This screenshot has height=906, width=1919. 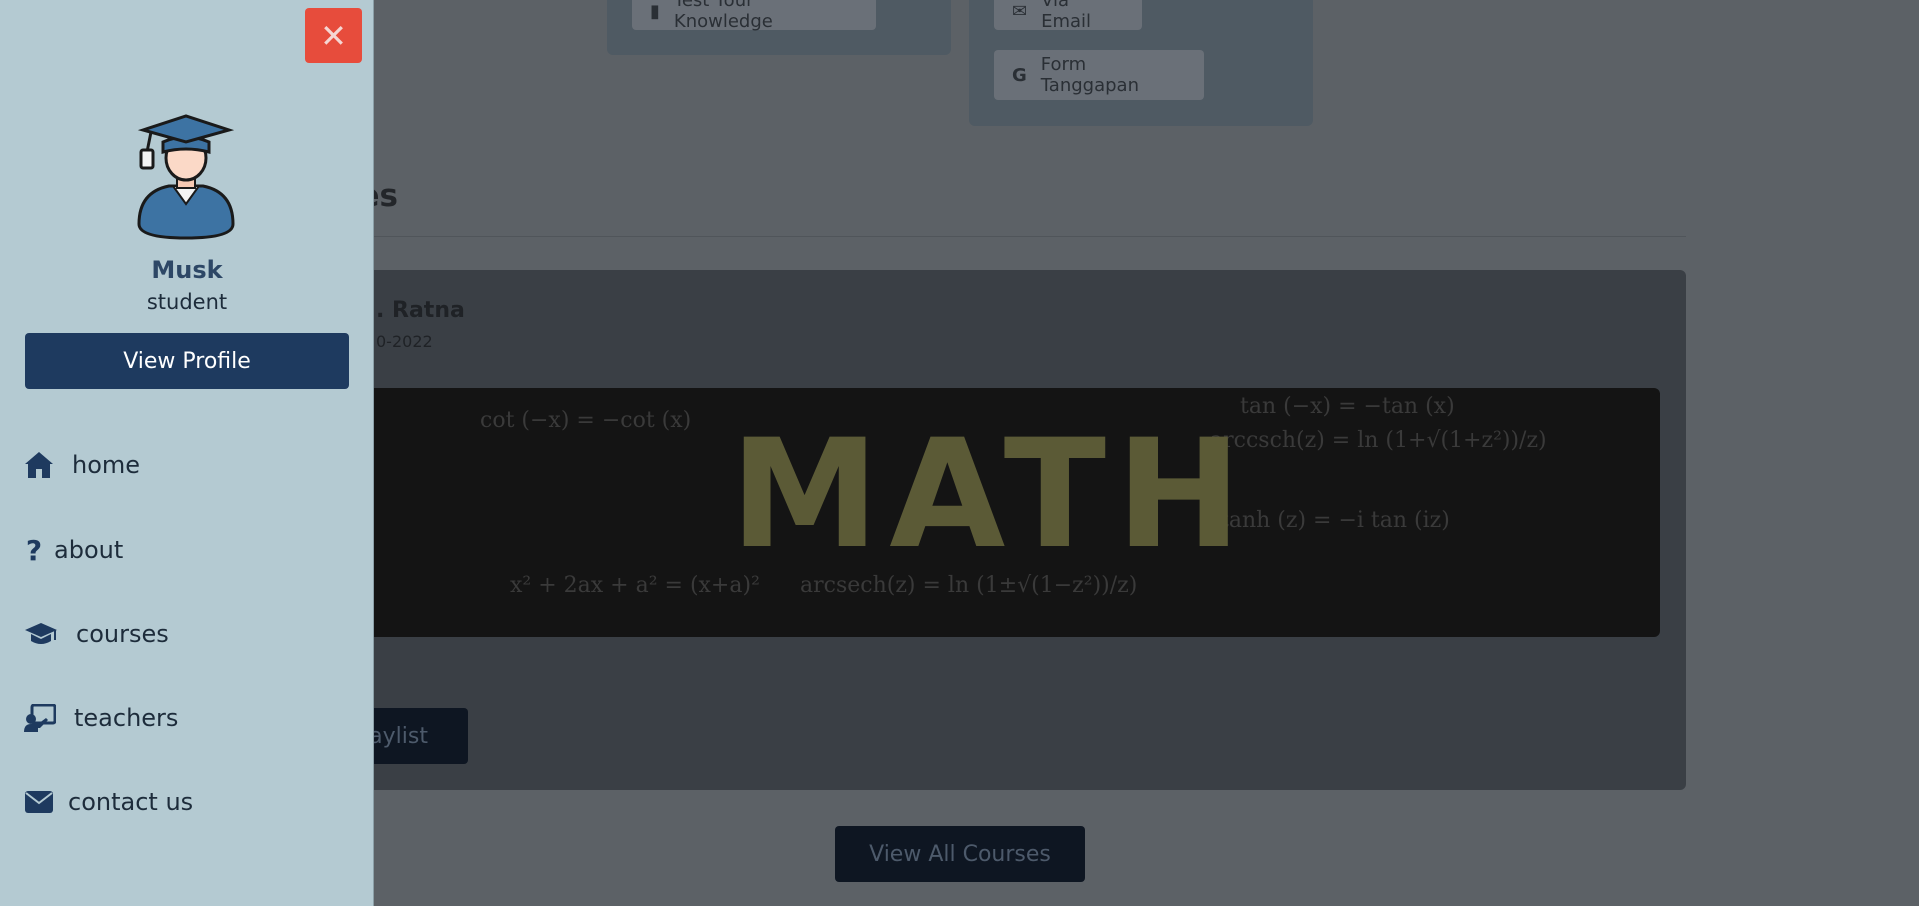 What do you see at coordinates (122, 634) in the screenshot?
I see `nav-label-courses: courses` at bounding box center [122, 634].